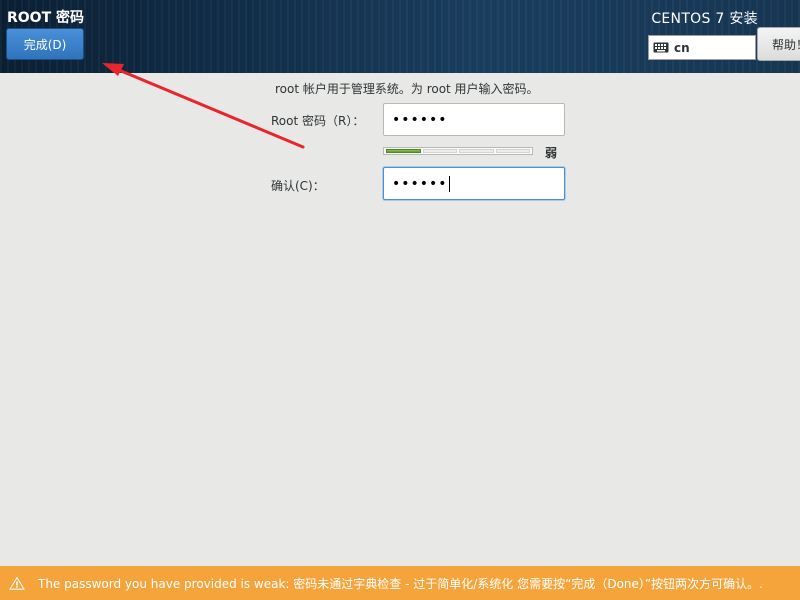 The height and width of the screenshot is (600, 800). What do you see at coordinates (474, 119) in the screenshot?
I see `root-password-input: ••••••` at bounding box center [474, 119].